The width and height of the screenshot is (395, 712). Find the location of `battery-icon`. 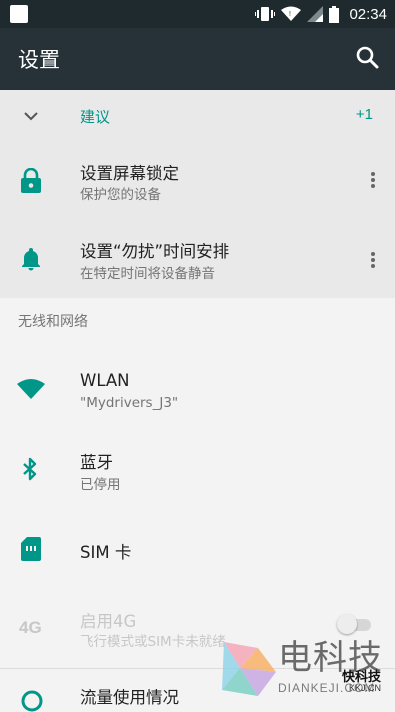

battery-icon is located at coordinates (334, 14).